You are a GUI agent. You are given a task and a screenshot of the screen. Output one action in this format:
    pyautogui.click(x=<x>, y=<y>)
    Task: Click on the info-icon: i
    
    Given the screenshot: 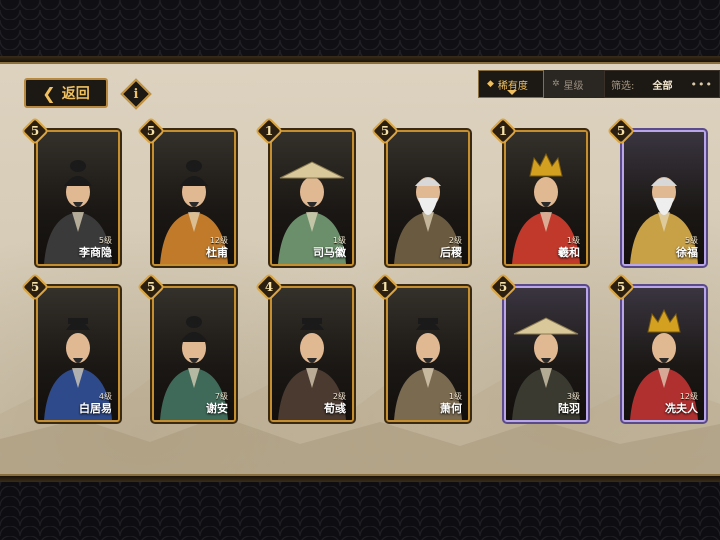 What is the action you would take?
    pyautogui.click(x=136, y=94)
    